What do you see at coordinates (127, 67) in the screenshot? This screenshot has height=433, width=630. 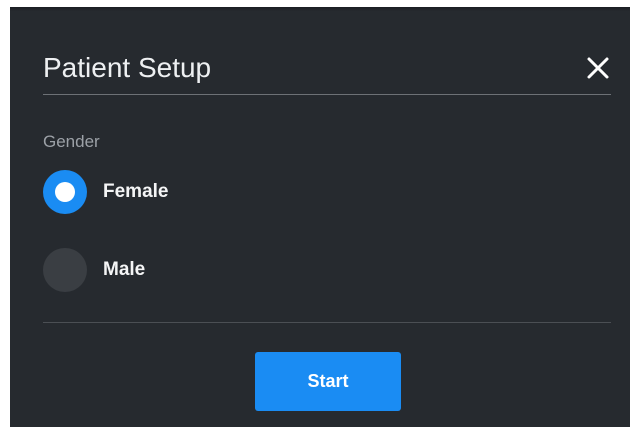 I see `dialog-title: Patient Setup` at bounding box center [127, 67].